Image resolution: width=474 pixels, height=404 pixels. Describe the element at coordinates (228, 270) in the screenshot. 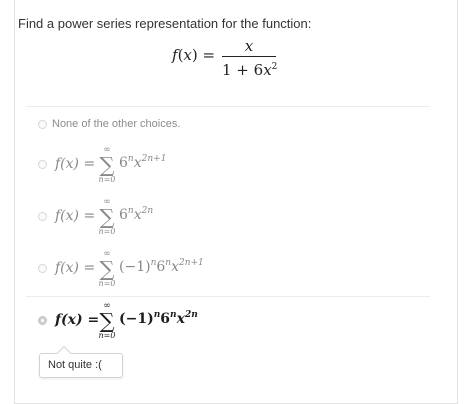

I see `answer-option-3: f(x) = ∞ ∑ n=0 (−1)n6nx2n+1` at that location.